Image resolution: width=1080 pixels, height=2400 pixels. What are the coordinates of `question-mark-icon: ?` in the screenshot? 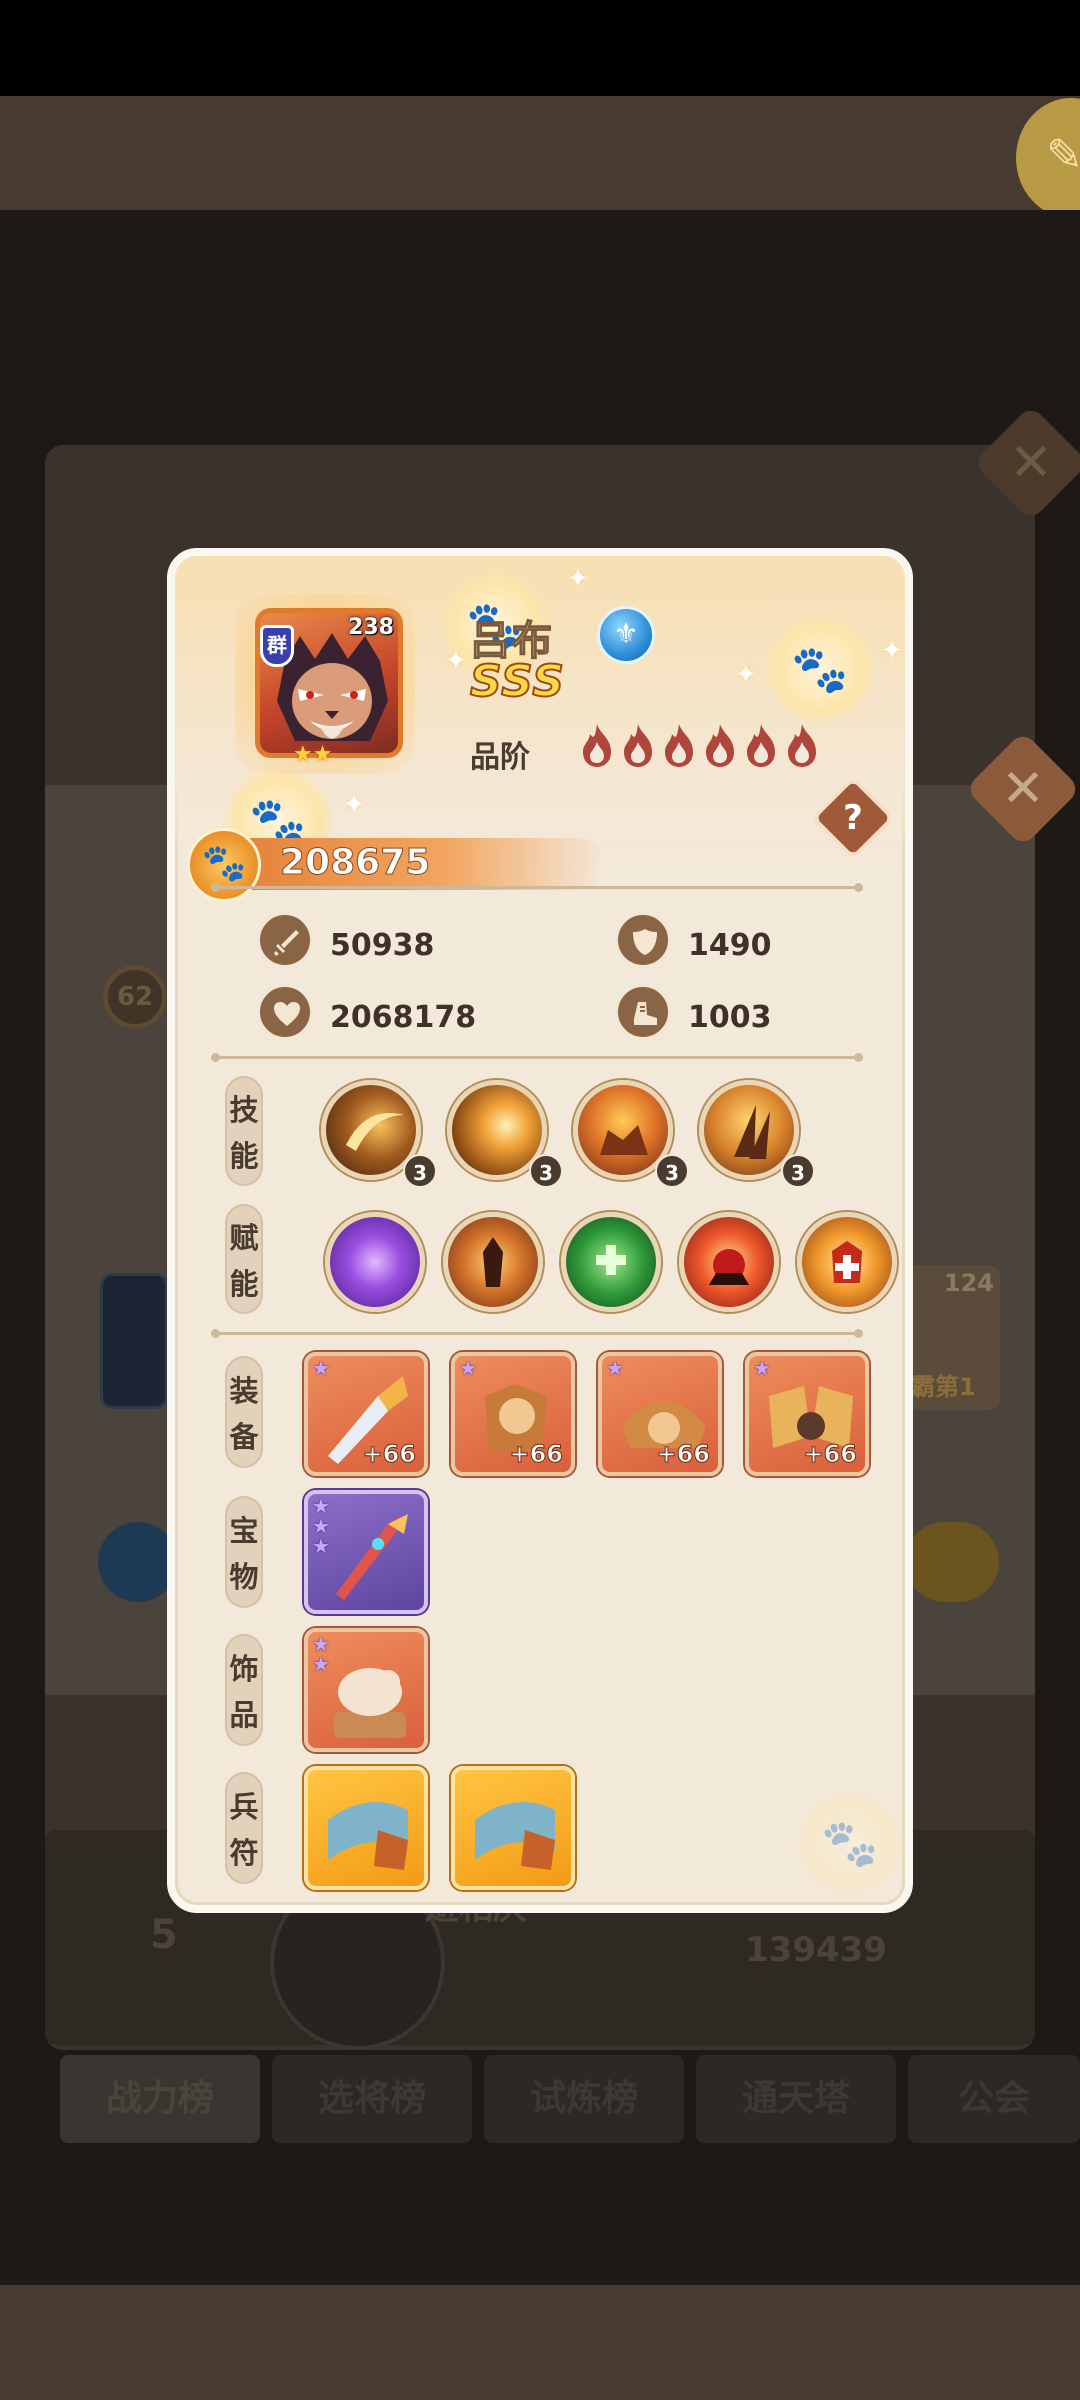 It's located at (853, 818).